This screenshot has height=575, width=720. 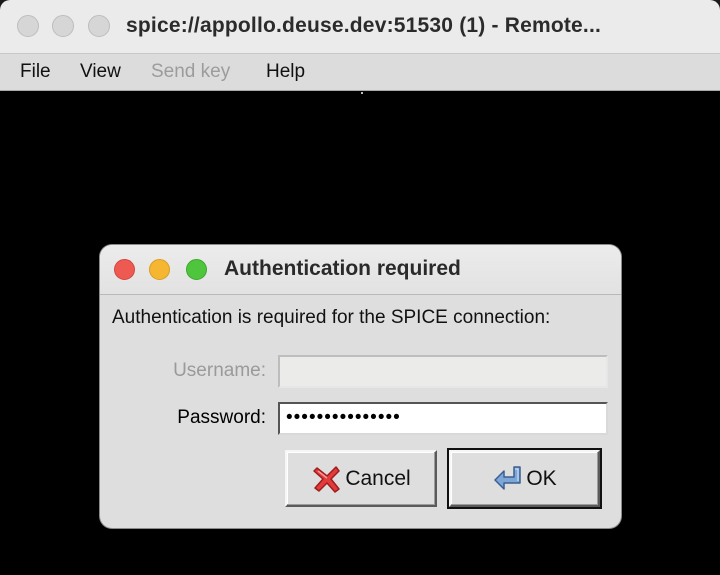 I want to click on password-field: •••••••••••••••, so click(x=443, y=418).